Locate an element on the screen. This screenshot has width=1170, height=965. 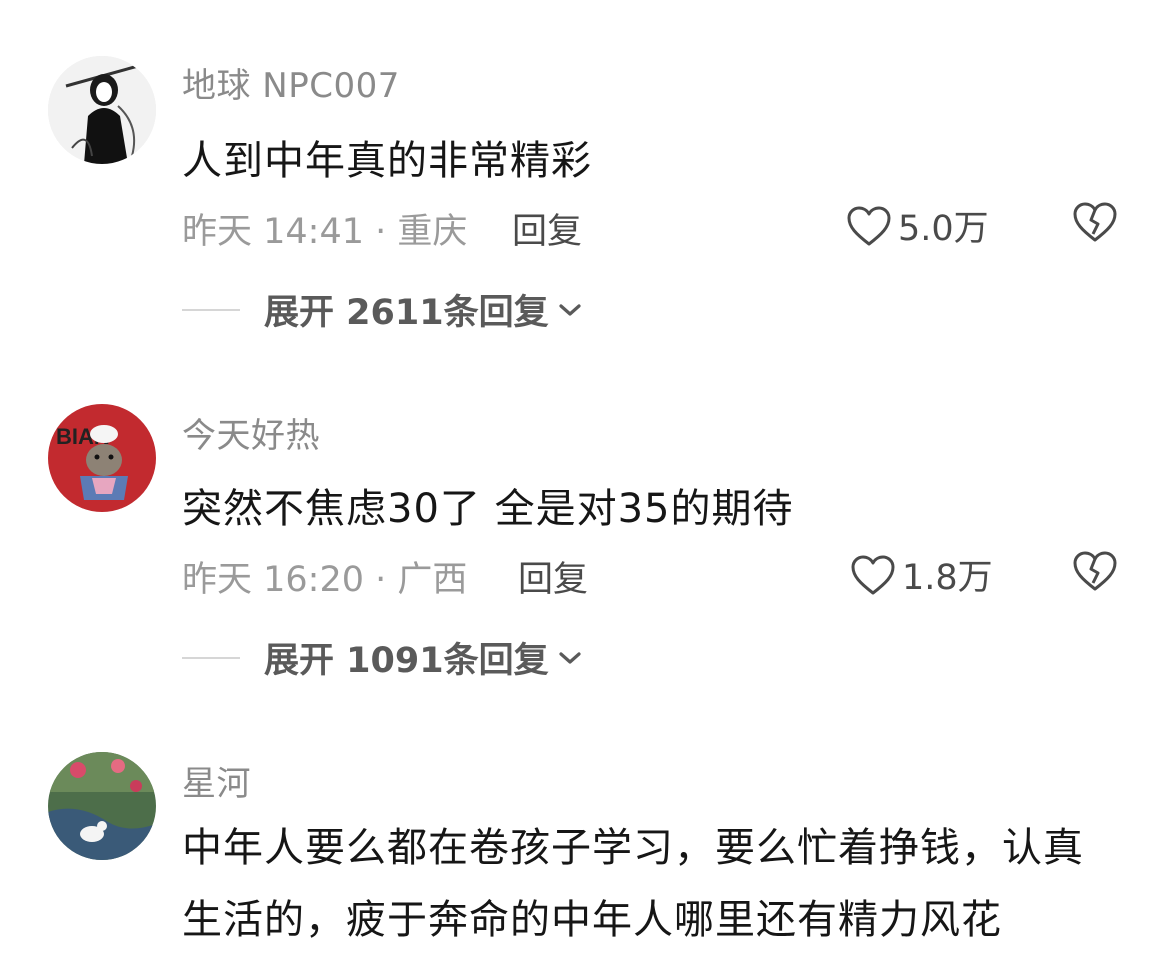
avatar-image is located at coordinates (102, 806).